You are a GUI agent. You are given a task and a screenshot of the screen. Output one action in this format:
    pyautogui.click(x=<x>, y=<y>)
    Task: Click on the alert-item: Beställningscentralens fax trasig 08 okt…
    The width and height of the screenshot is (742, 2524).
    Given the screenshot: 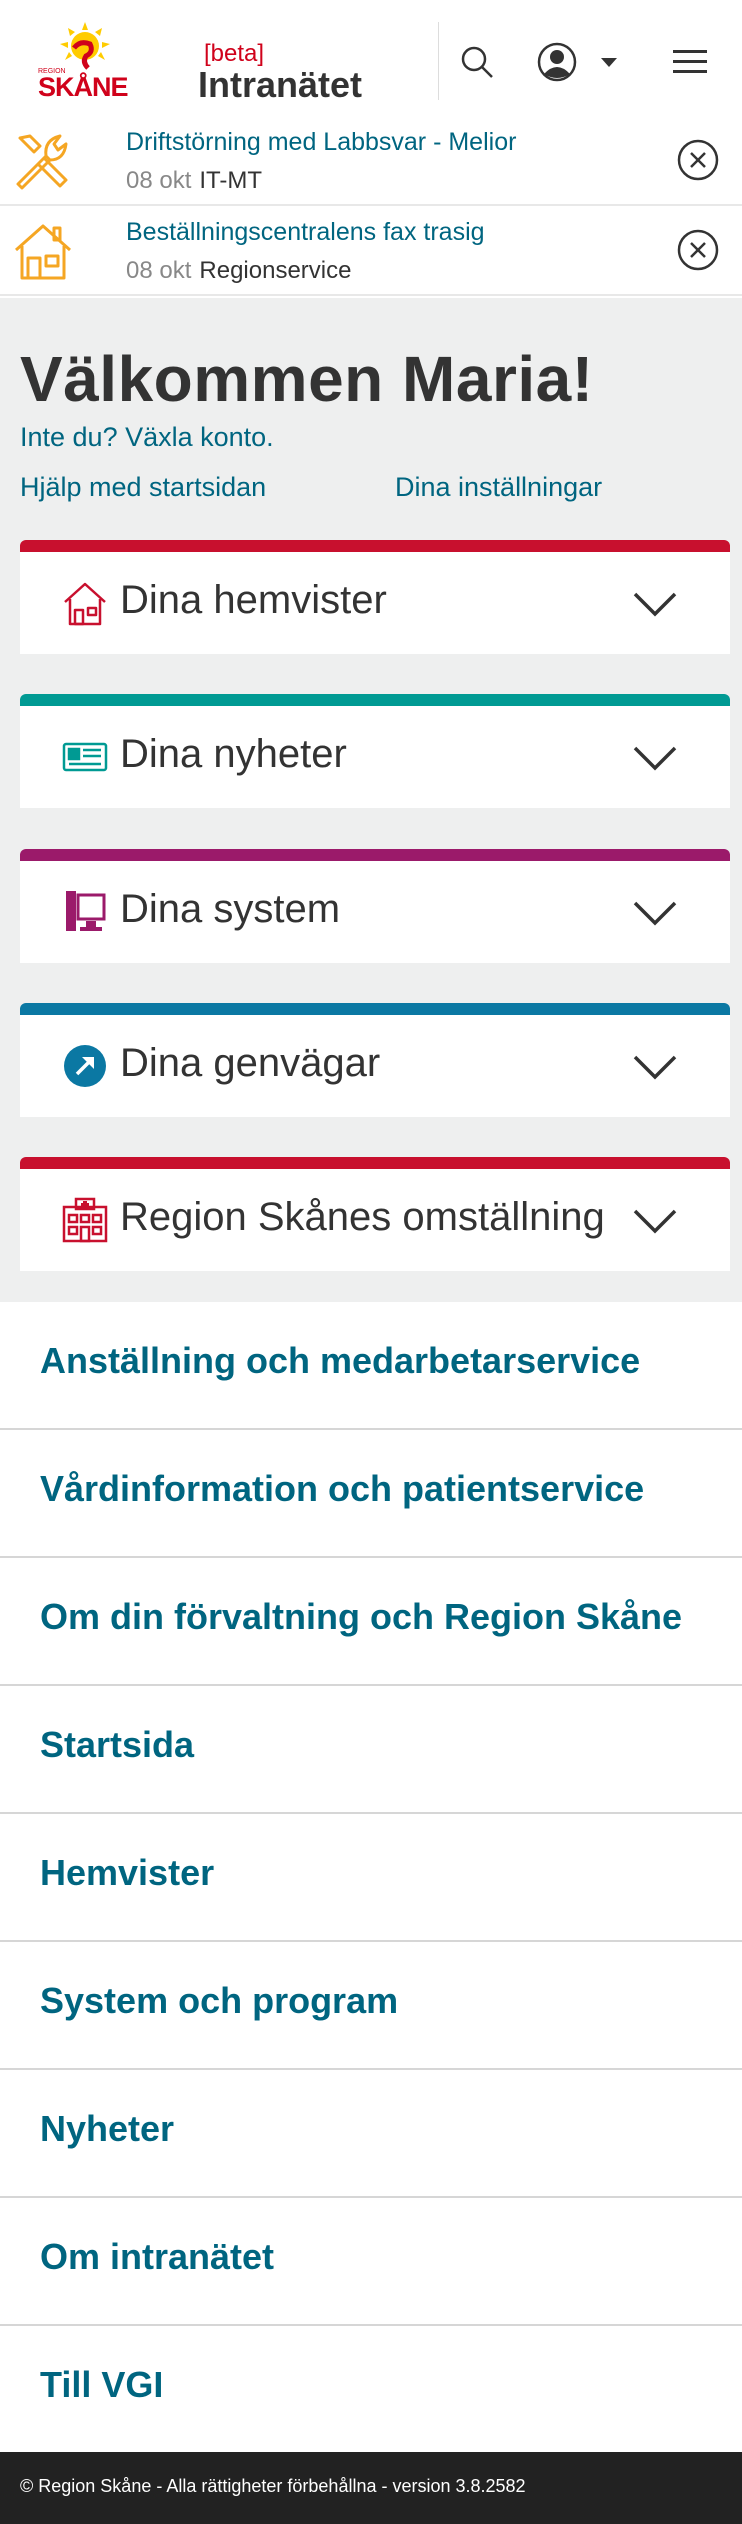 What is the action you would take?
    pyautogui.click(x=371, y=252)
    